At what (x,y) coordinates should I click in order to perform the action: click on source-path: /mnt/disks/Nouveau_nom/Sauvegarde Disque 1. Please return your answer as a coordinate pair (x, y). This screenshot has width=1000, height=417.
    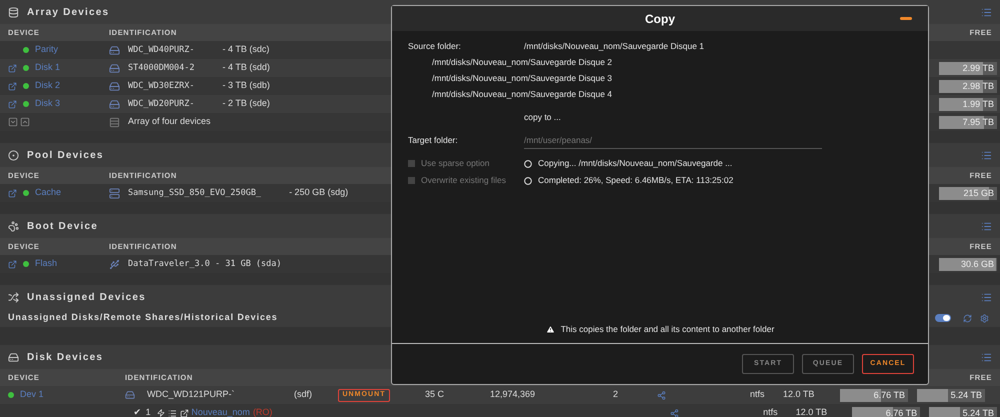
    Looking at the image, I should click on (614, 46).